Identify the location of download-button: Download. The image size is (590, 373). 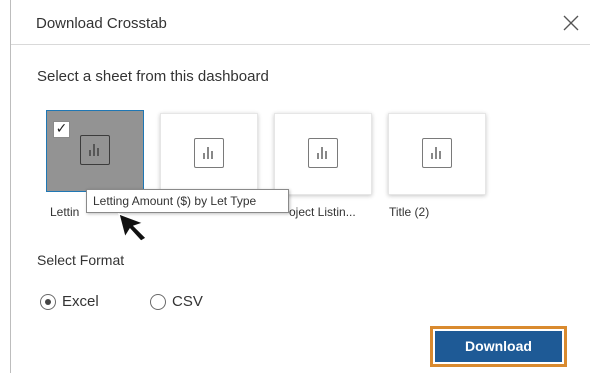
(498, 346).